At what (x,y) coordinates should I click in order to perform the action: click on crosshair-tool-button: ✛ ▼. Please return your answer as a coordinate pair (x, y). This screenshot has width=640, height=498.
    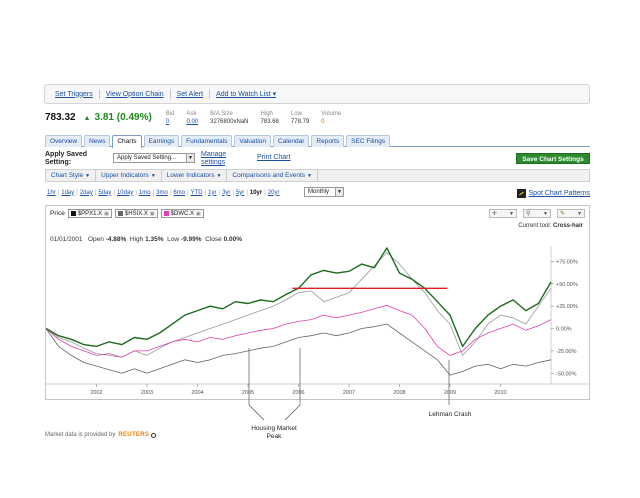
    Looking at the image, I should click on (503, 213).